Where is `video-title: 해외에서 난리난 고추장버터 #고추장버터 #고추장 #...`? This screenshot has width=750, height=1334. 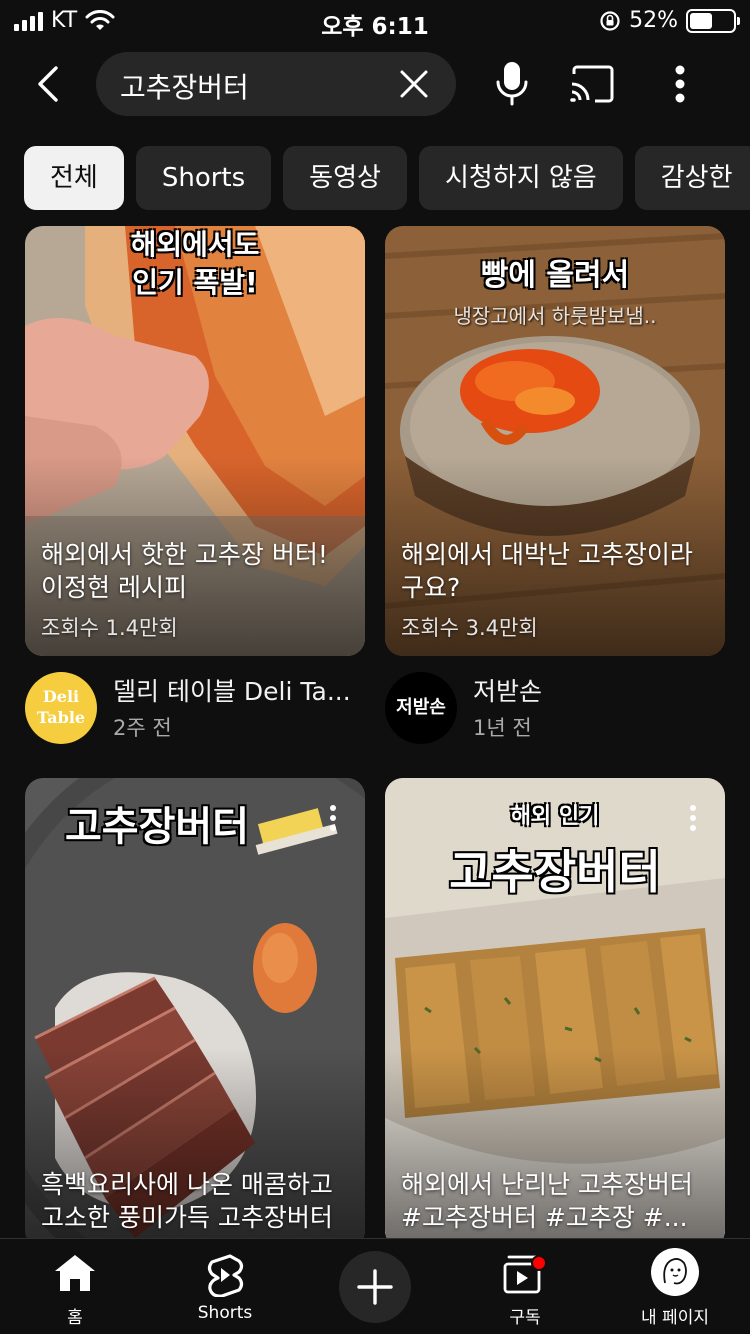
video-title: 해외에서 난리난 고추장버터 #고추장버터 #고추장 #... is located at coordinates (547, 1201).